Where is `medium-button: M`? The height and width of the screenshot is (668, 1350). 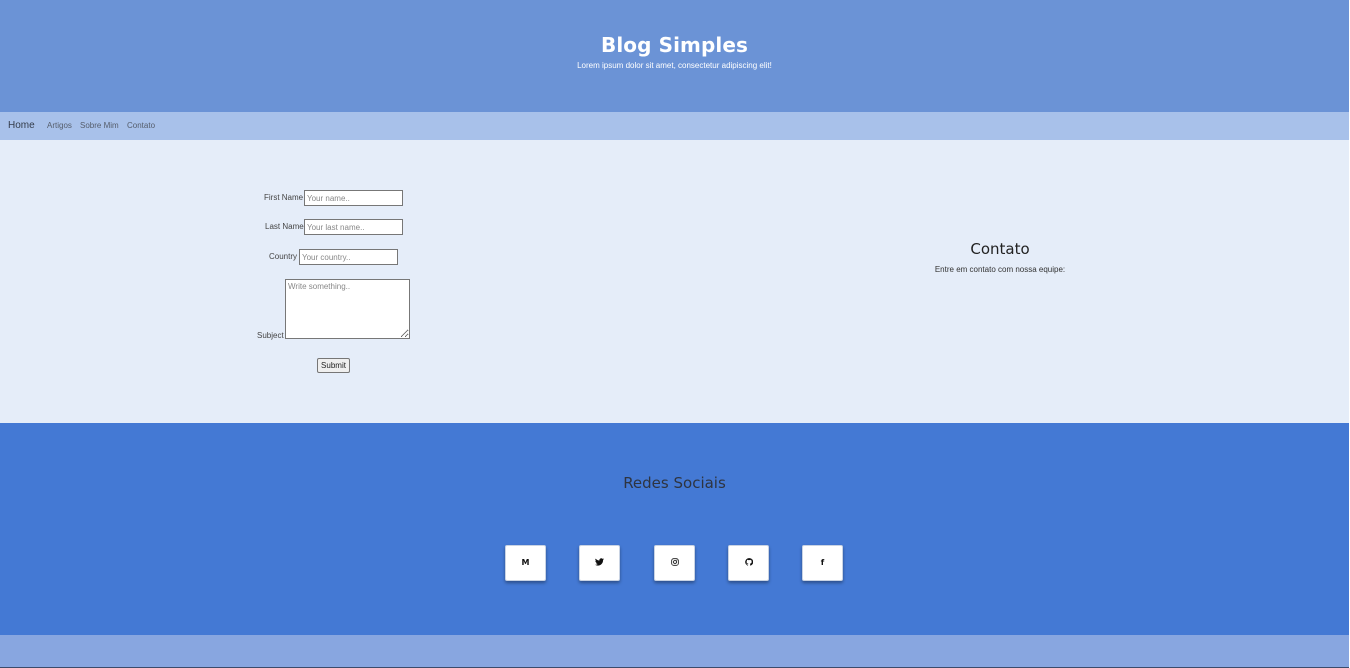
medium-button: M is located at coordinates (525, 563).